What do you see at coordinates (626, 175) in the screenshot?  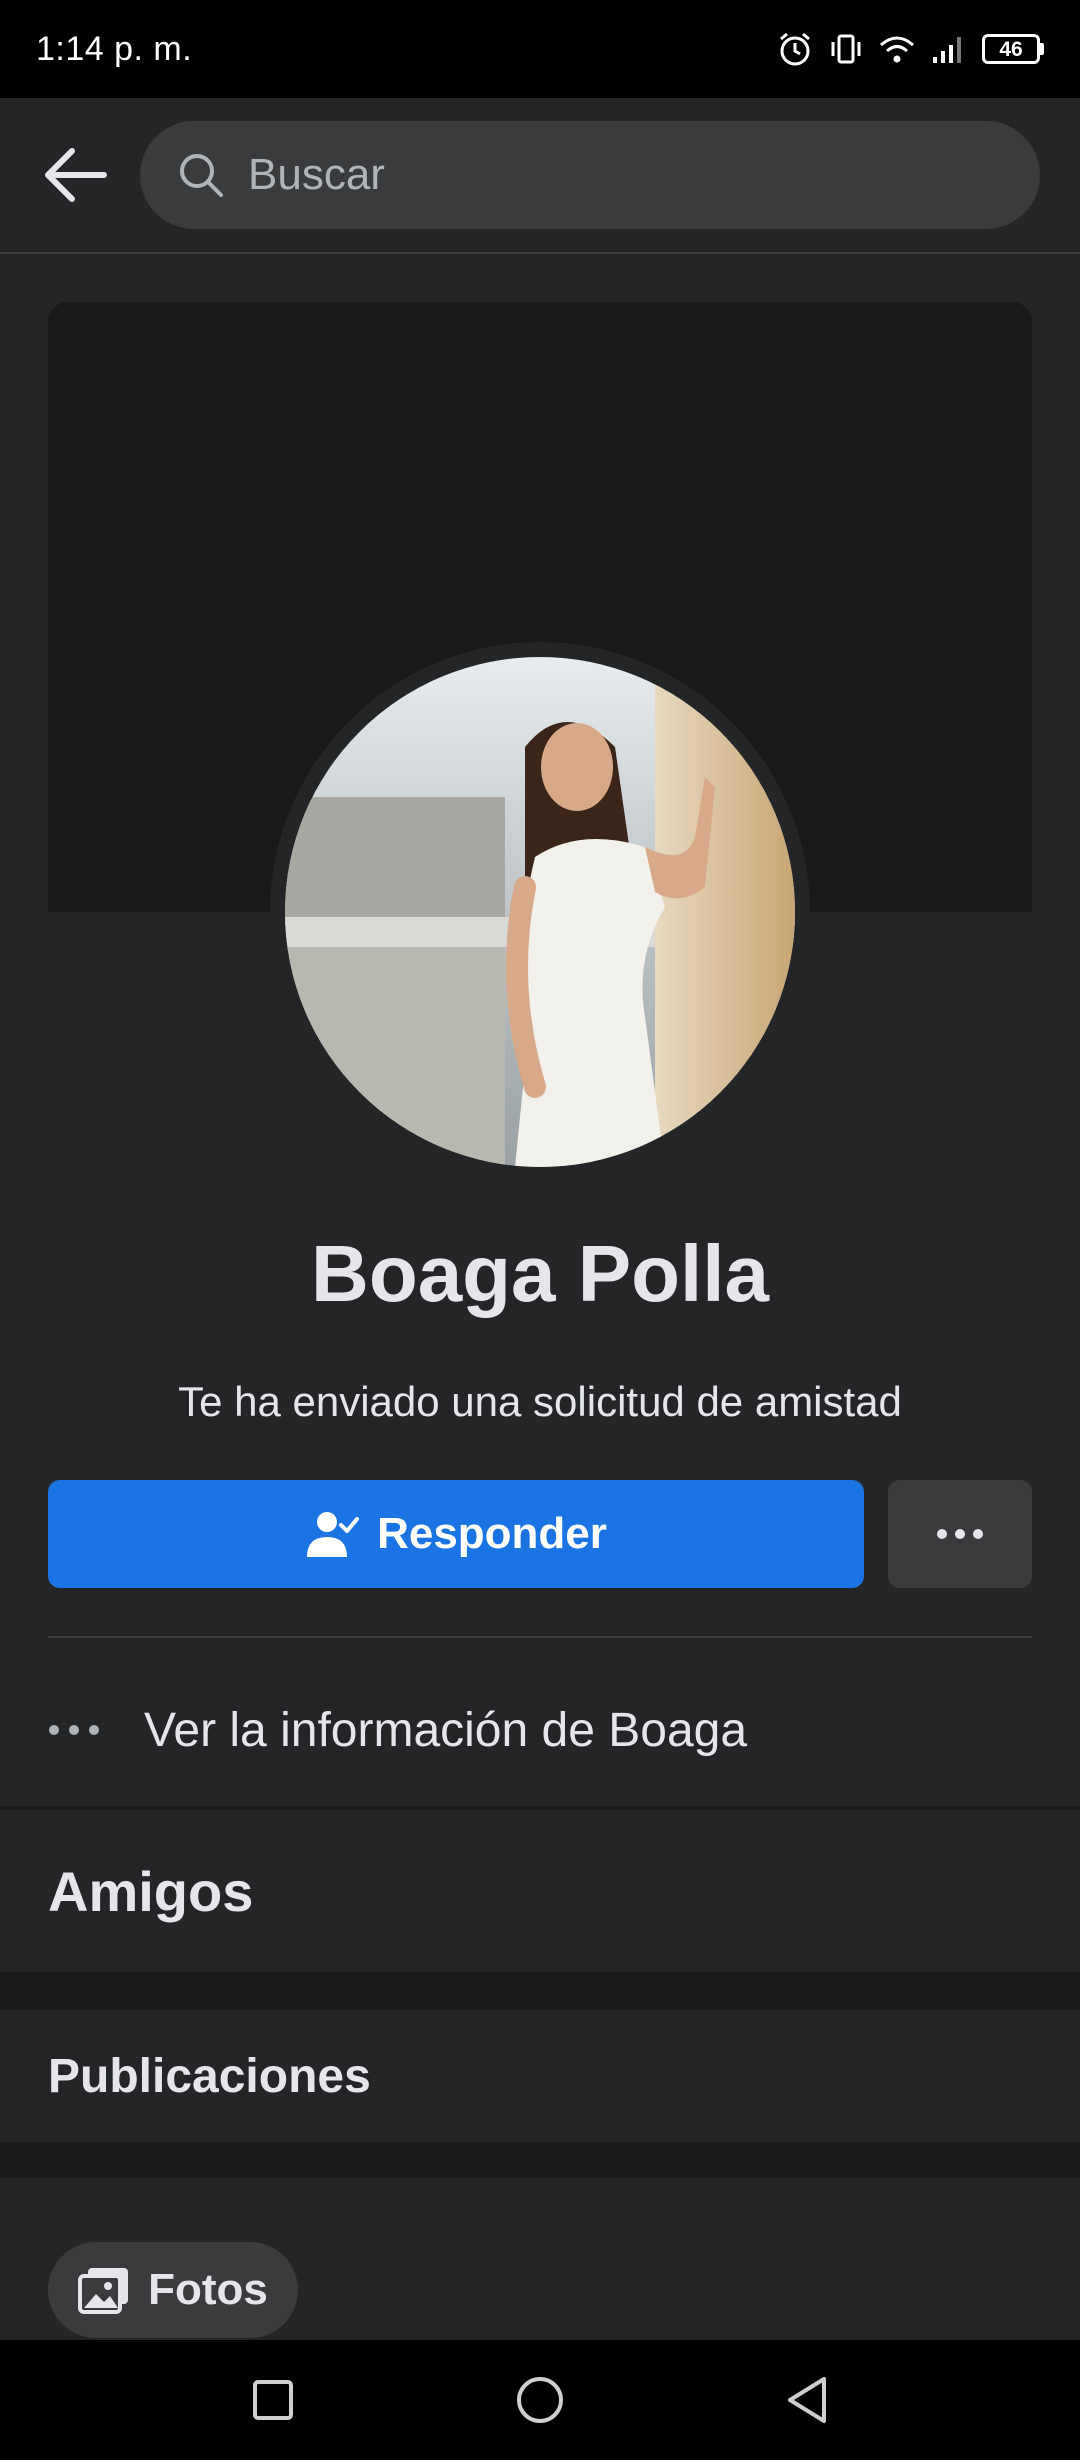 I see `search-input` at bounding box center [626, 175].